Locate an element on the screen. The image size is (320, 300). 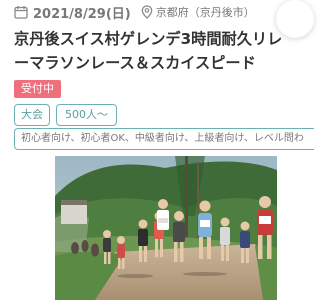
event-tags: 大会 500人～ is located at coordinates (65, 115).